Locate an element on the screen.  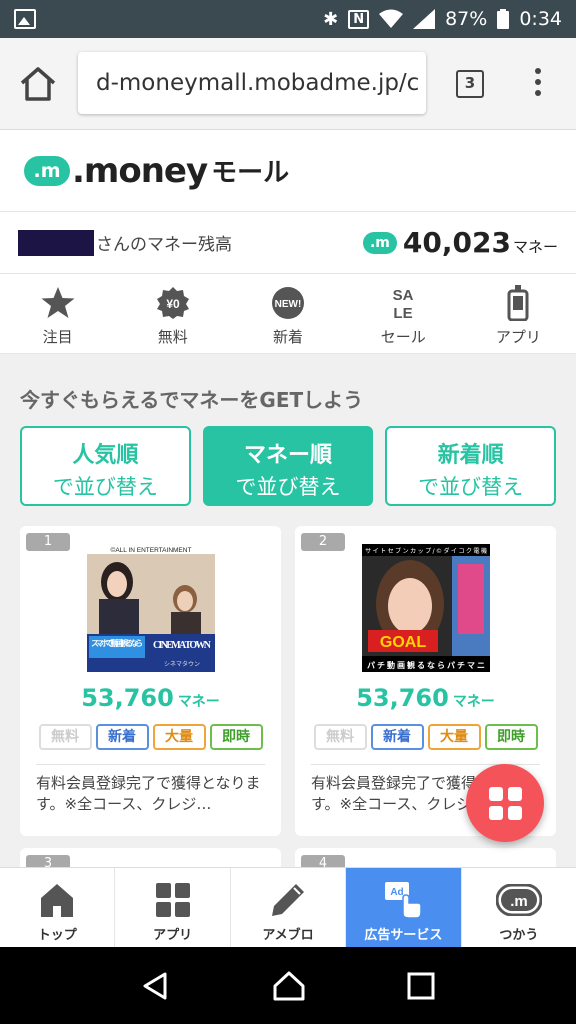
back-icon is located at coordinates (156, 986).